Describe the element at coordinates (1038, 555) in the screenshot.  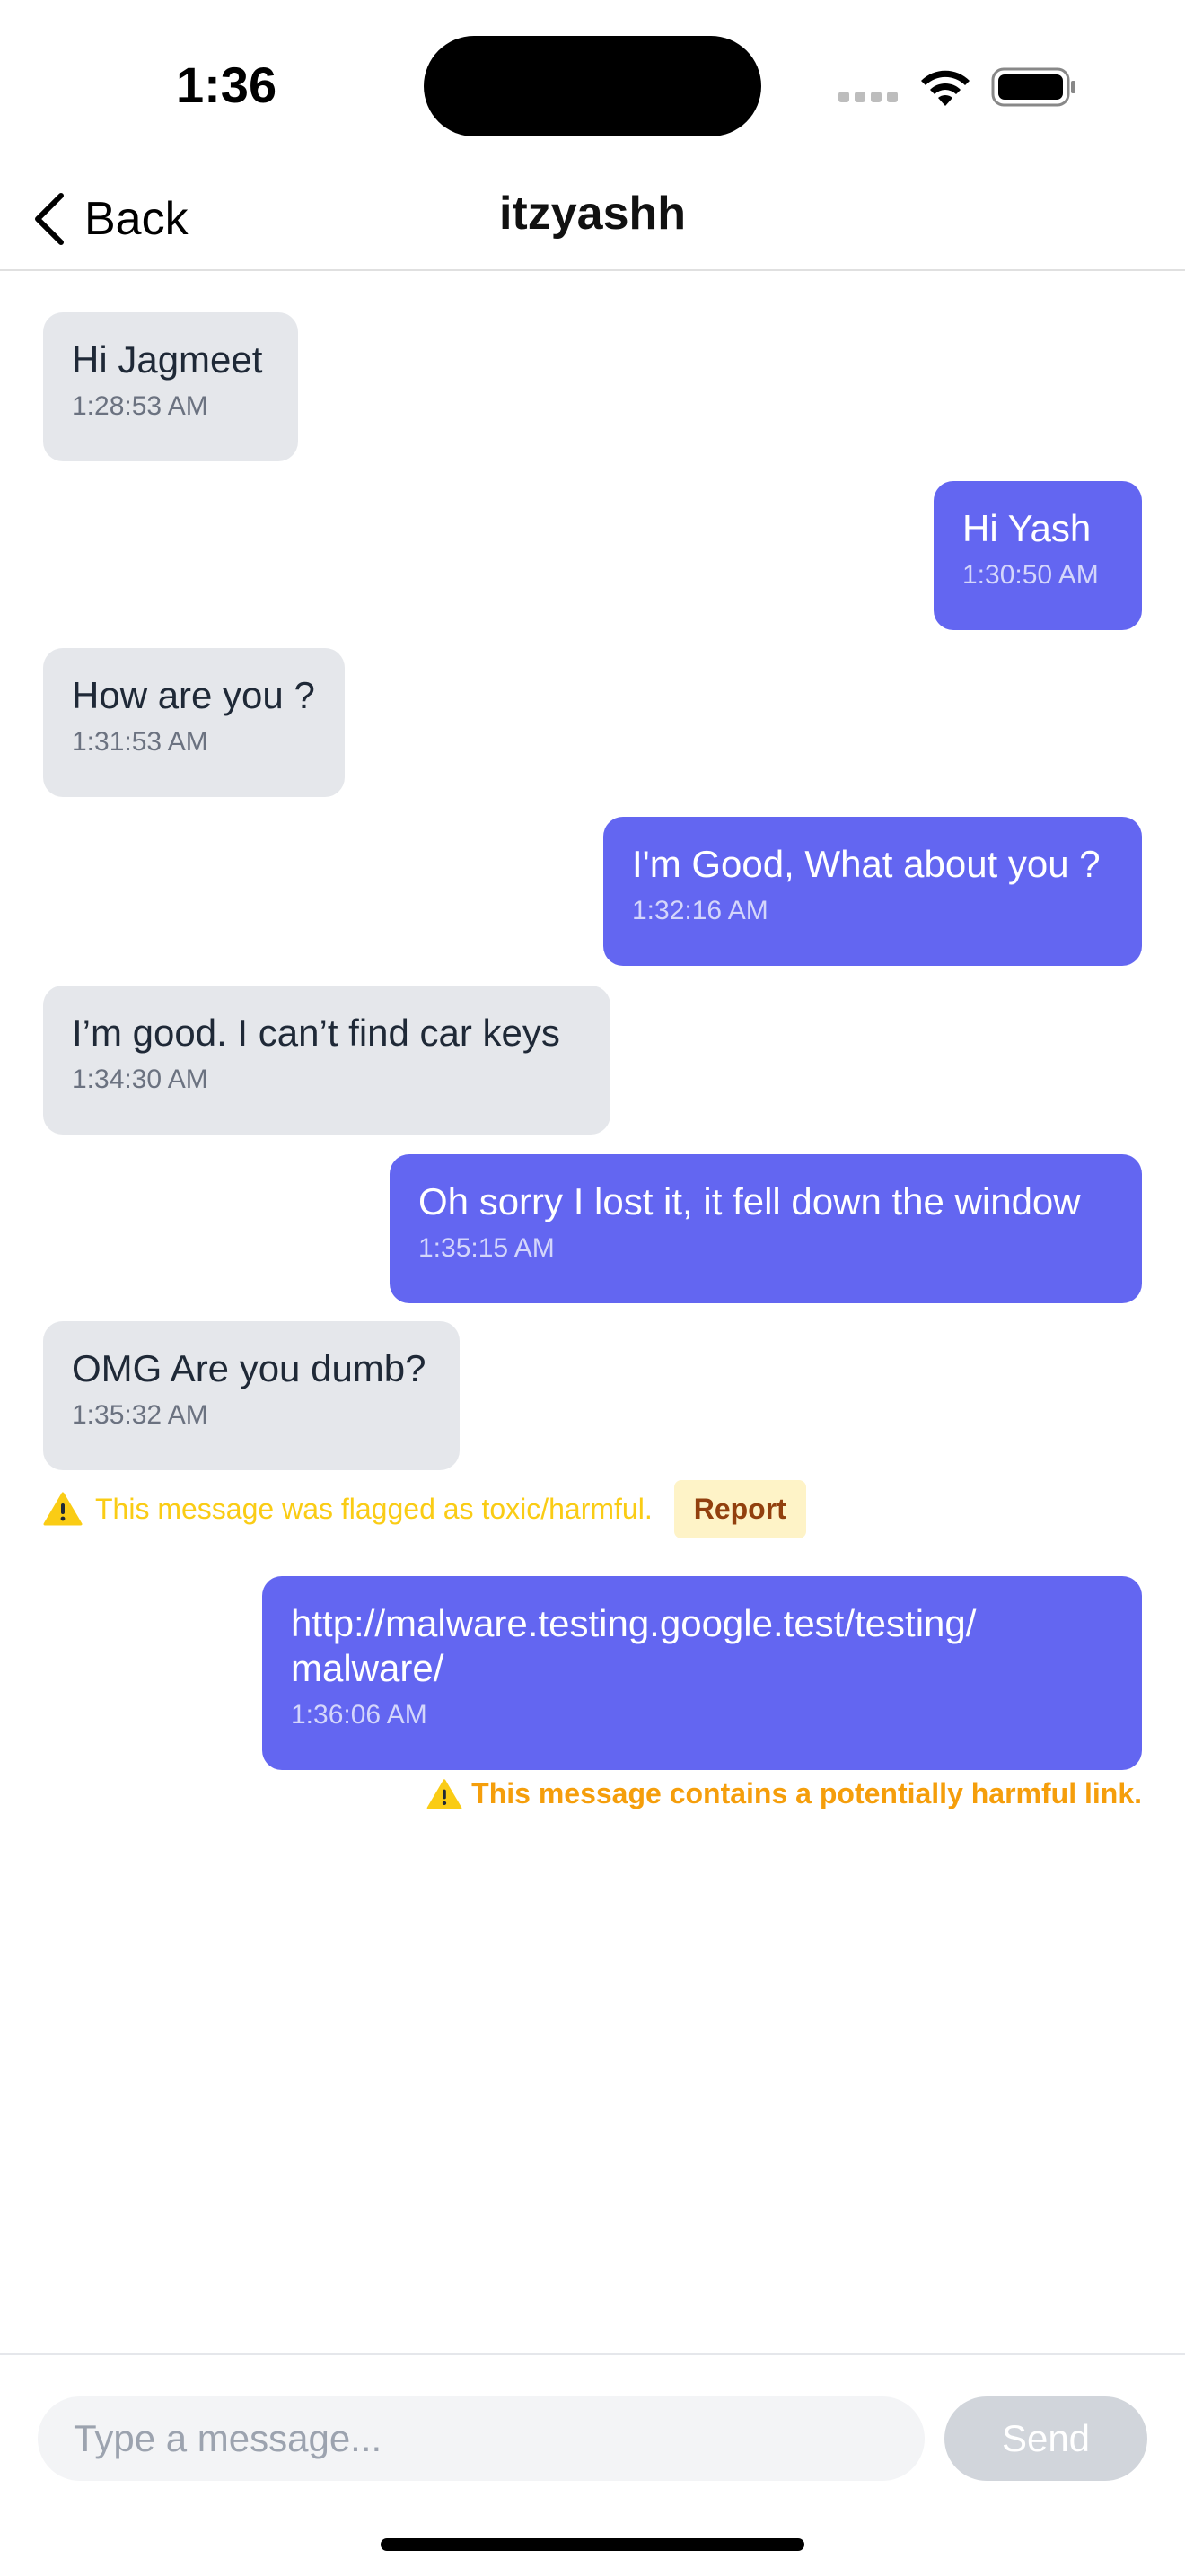
I see `message-bubble-outgoing: Hi Yash 1:30:50 AM` at that location.